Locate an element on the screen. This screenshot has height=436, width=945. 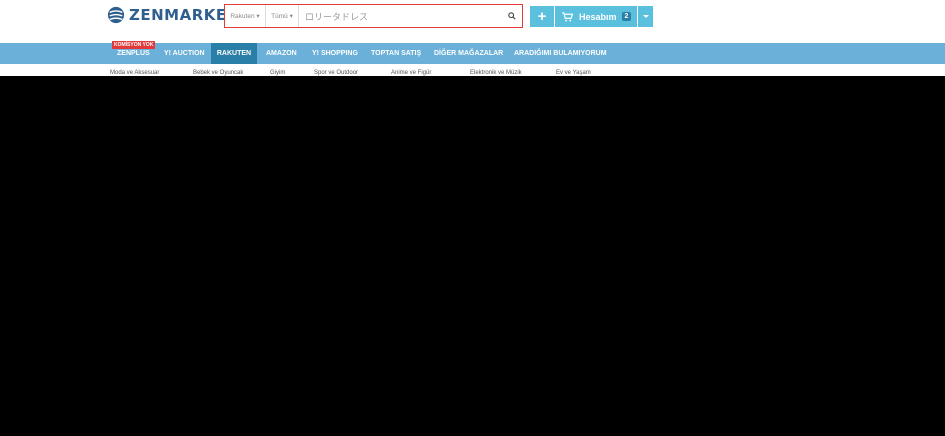
subcategory-item: Giyim is located at coordinates (277, 73).